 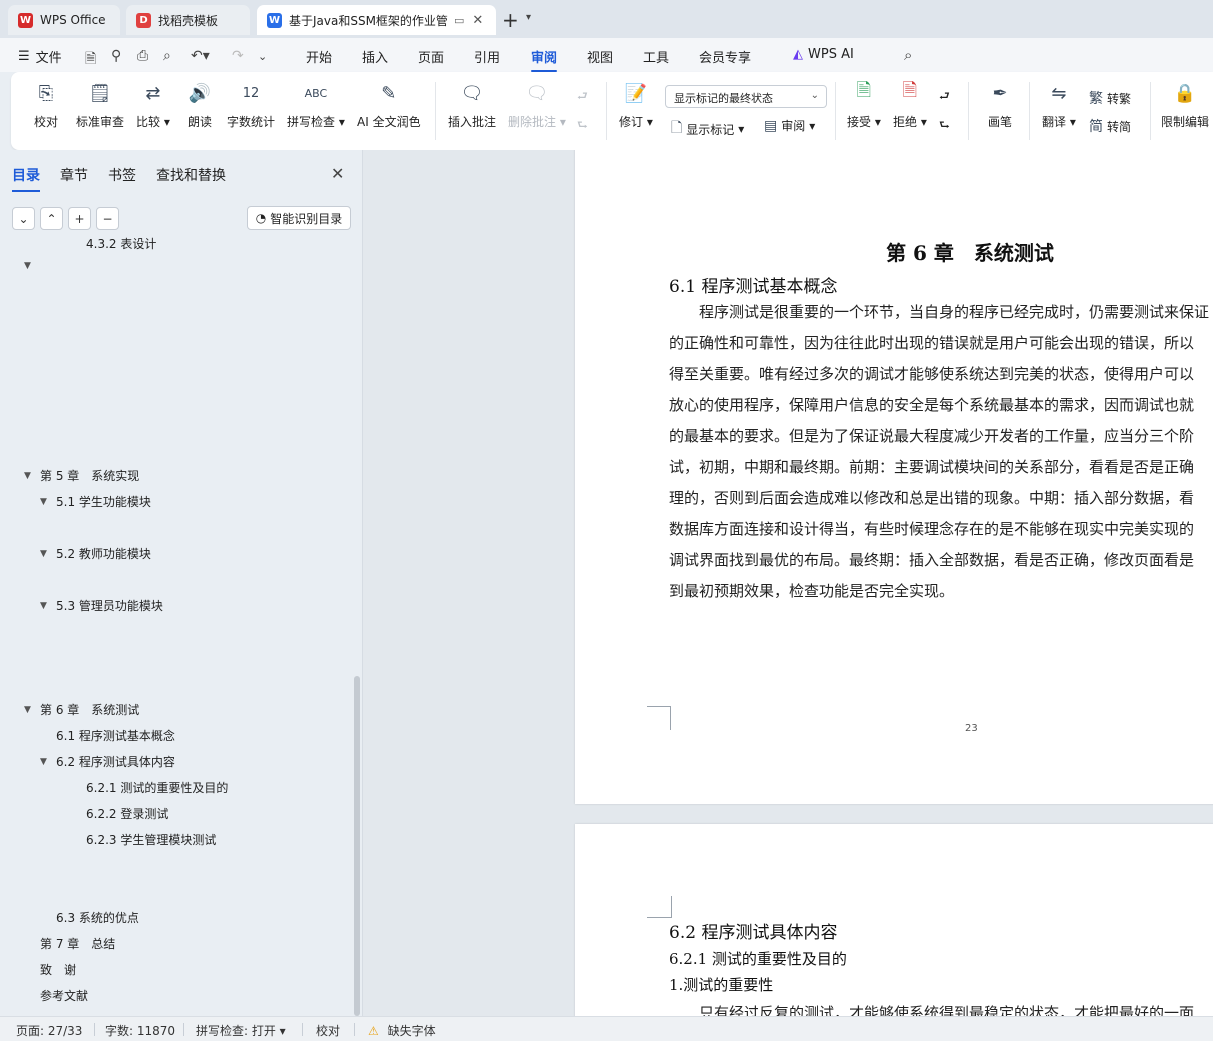 I want to click on read-aloud-button: 🔊 朗读, so click(x=200, y=105).